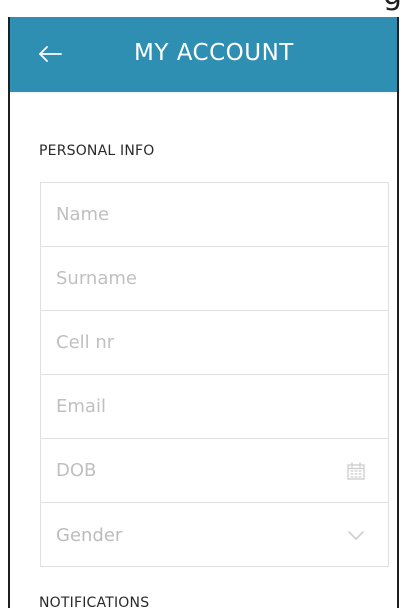 Image resolution: width=410 pixels, height=608 pixels. I want to click on notifications-section-title: NOTIFICATIONS, so click(94, 601).